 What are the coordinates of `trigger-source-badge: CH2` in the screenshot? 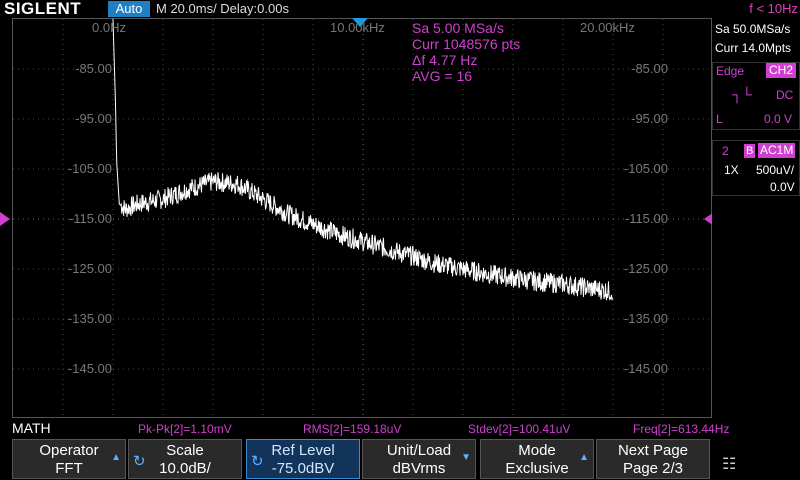 It's located at (781, 70).